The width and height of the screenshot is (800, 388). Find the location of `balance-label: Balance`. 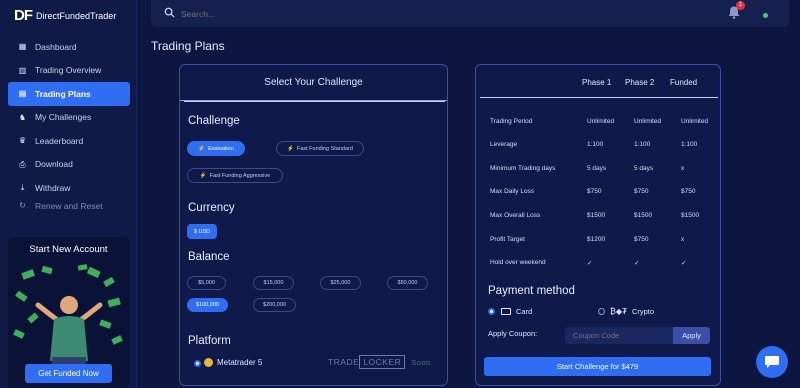

balance-label: Balance is located at coordinates (209, 257).